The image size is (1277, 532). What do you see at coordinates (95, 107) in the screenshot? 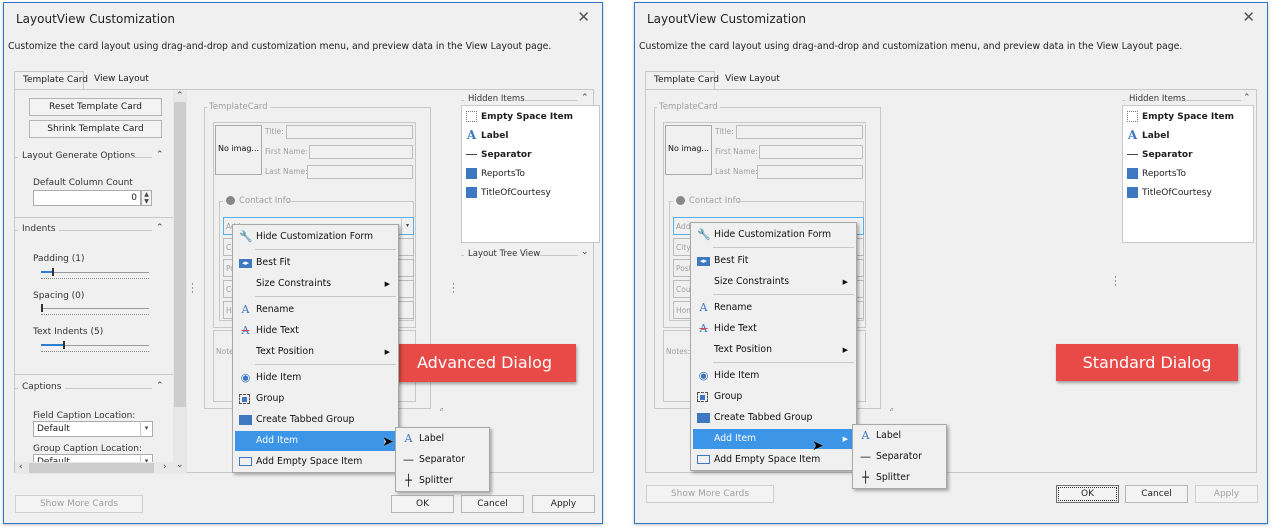
I see `reset-template-card-button: Reset Template Card` at bounding box center [95, 107].